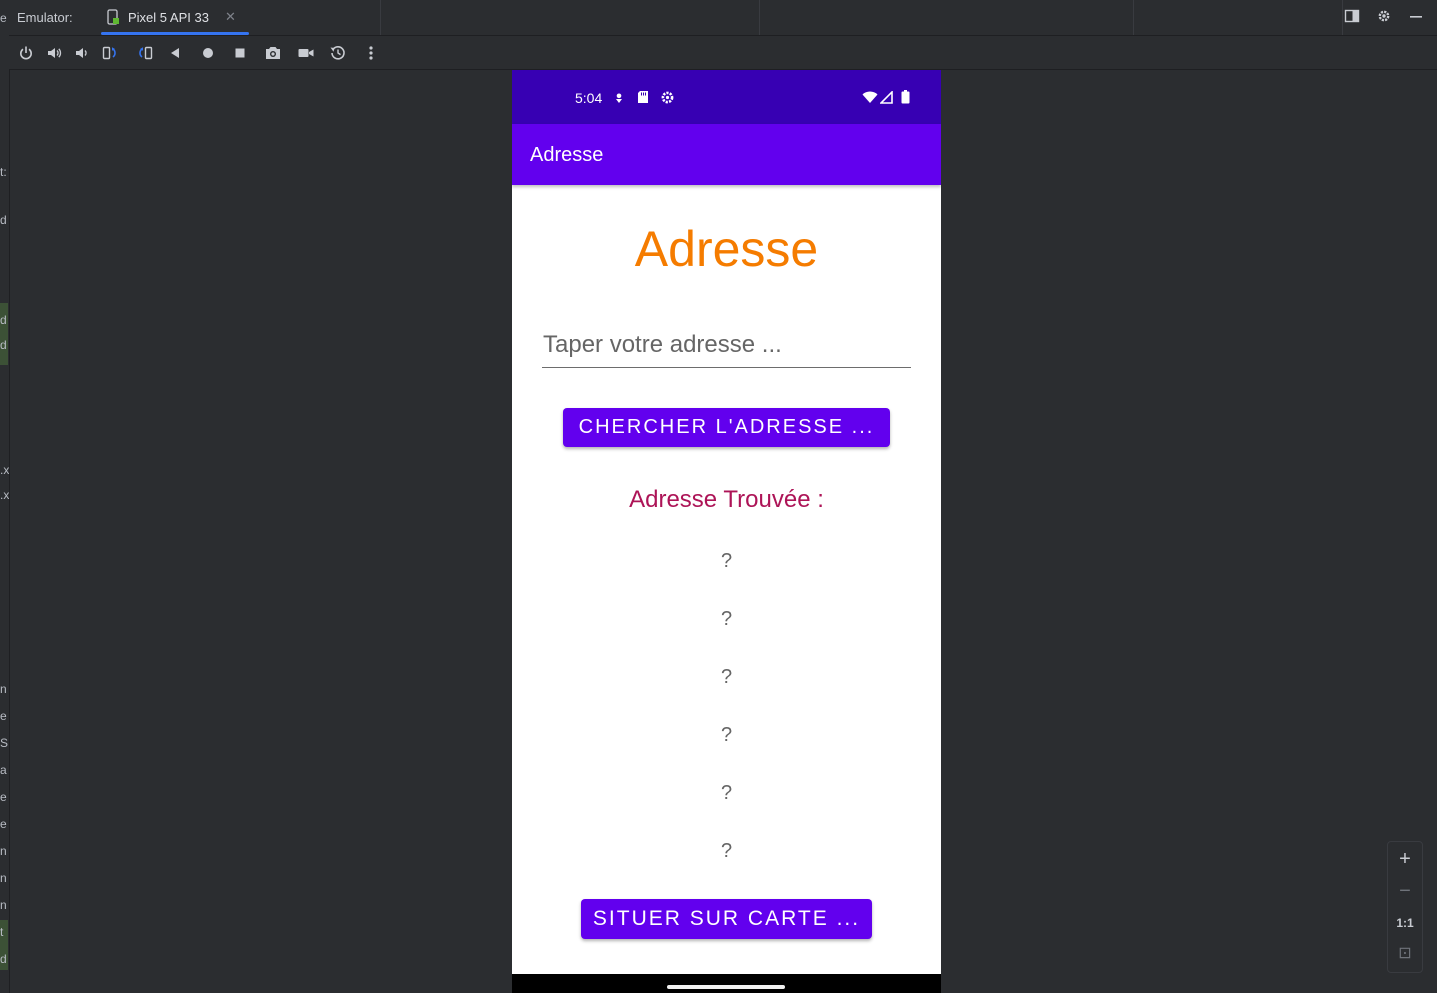  I want to click on minimize-icon, so click(1416, 17).